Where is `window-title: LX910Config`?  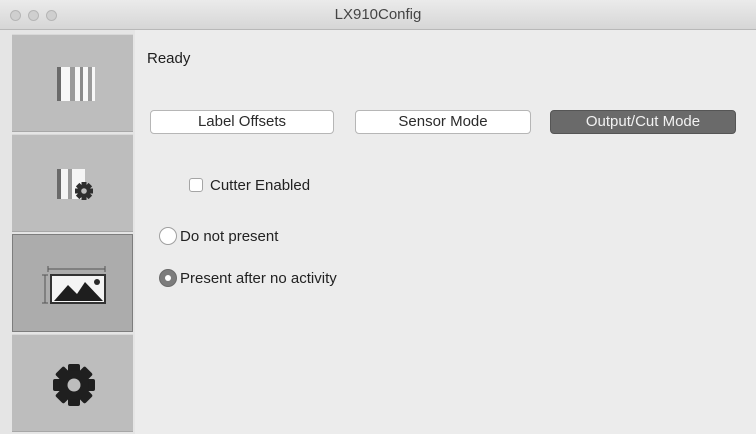
window-title: LX910Config is located at coordinates (378, 14).